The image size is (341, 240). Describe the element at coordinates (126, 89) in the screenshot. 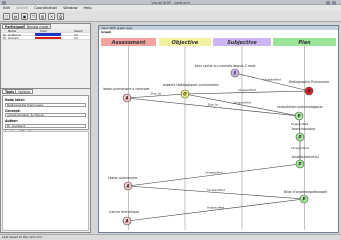

I see `node-label: lesion pulmonaire a controler` at that location.